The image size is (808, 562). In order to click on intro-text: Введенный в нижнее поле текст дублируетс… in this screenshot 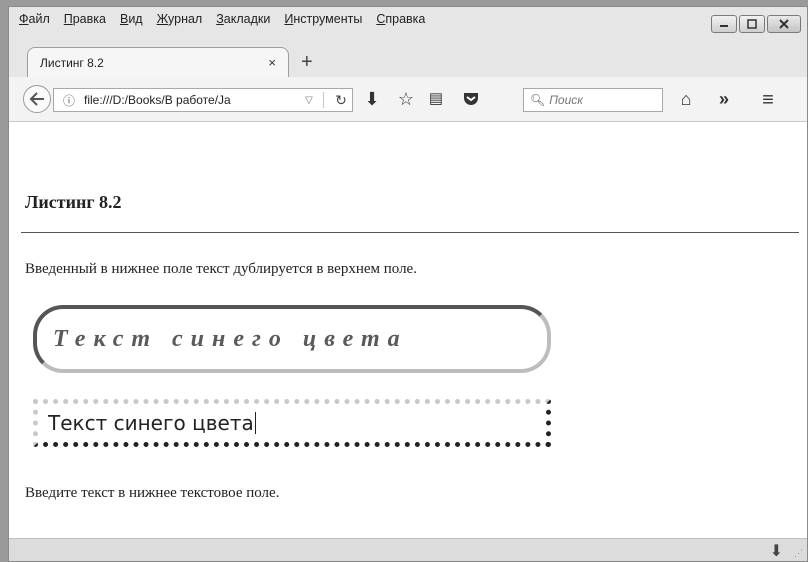, I will do `click(221, 269)`.